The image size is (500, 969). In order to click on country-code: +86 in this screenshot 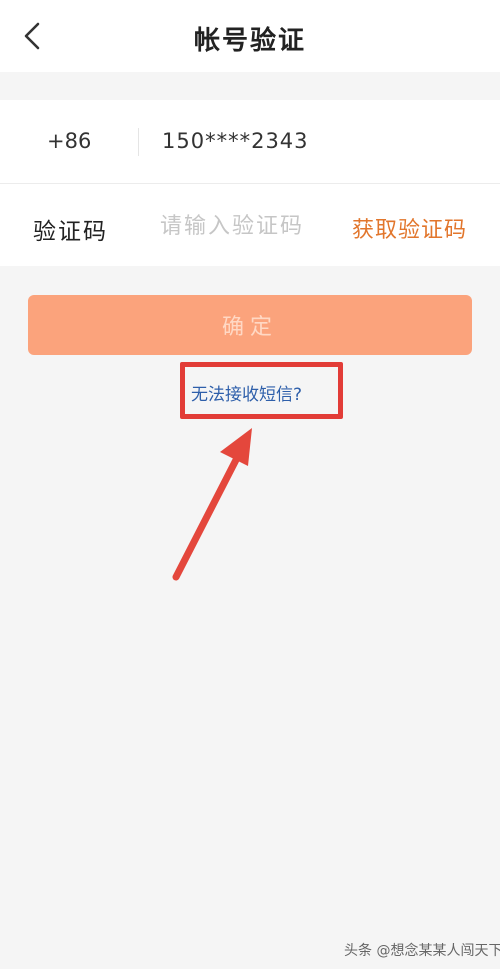, I will do `click(69, 141)`.